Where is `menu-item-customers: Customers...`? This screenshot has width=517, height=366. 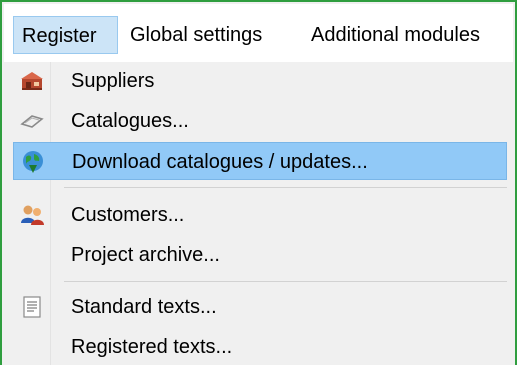
menu-item-customers: Customers... is located at coordinates (260, 215).